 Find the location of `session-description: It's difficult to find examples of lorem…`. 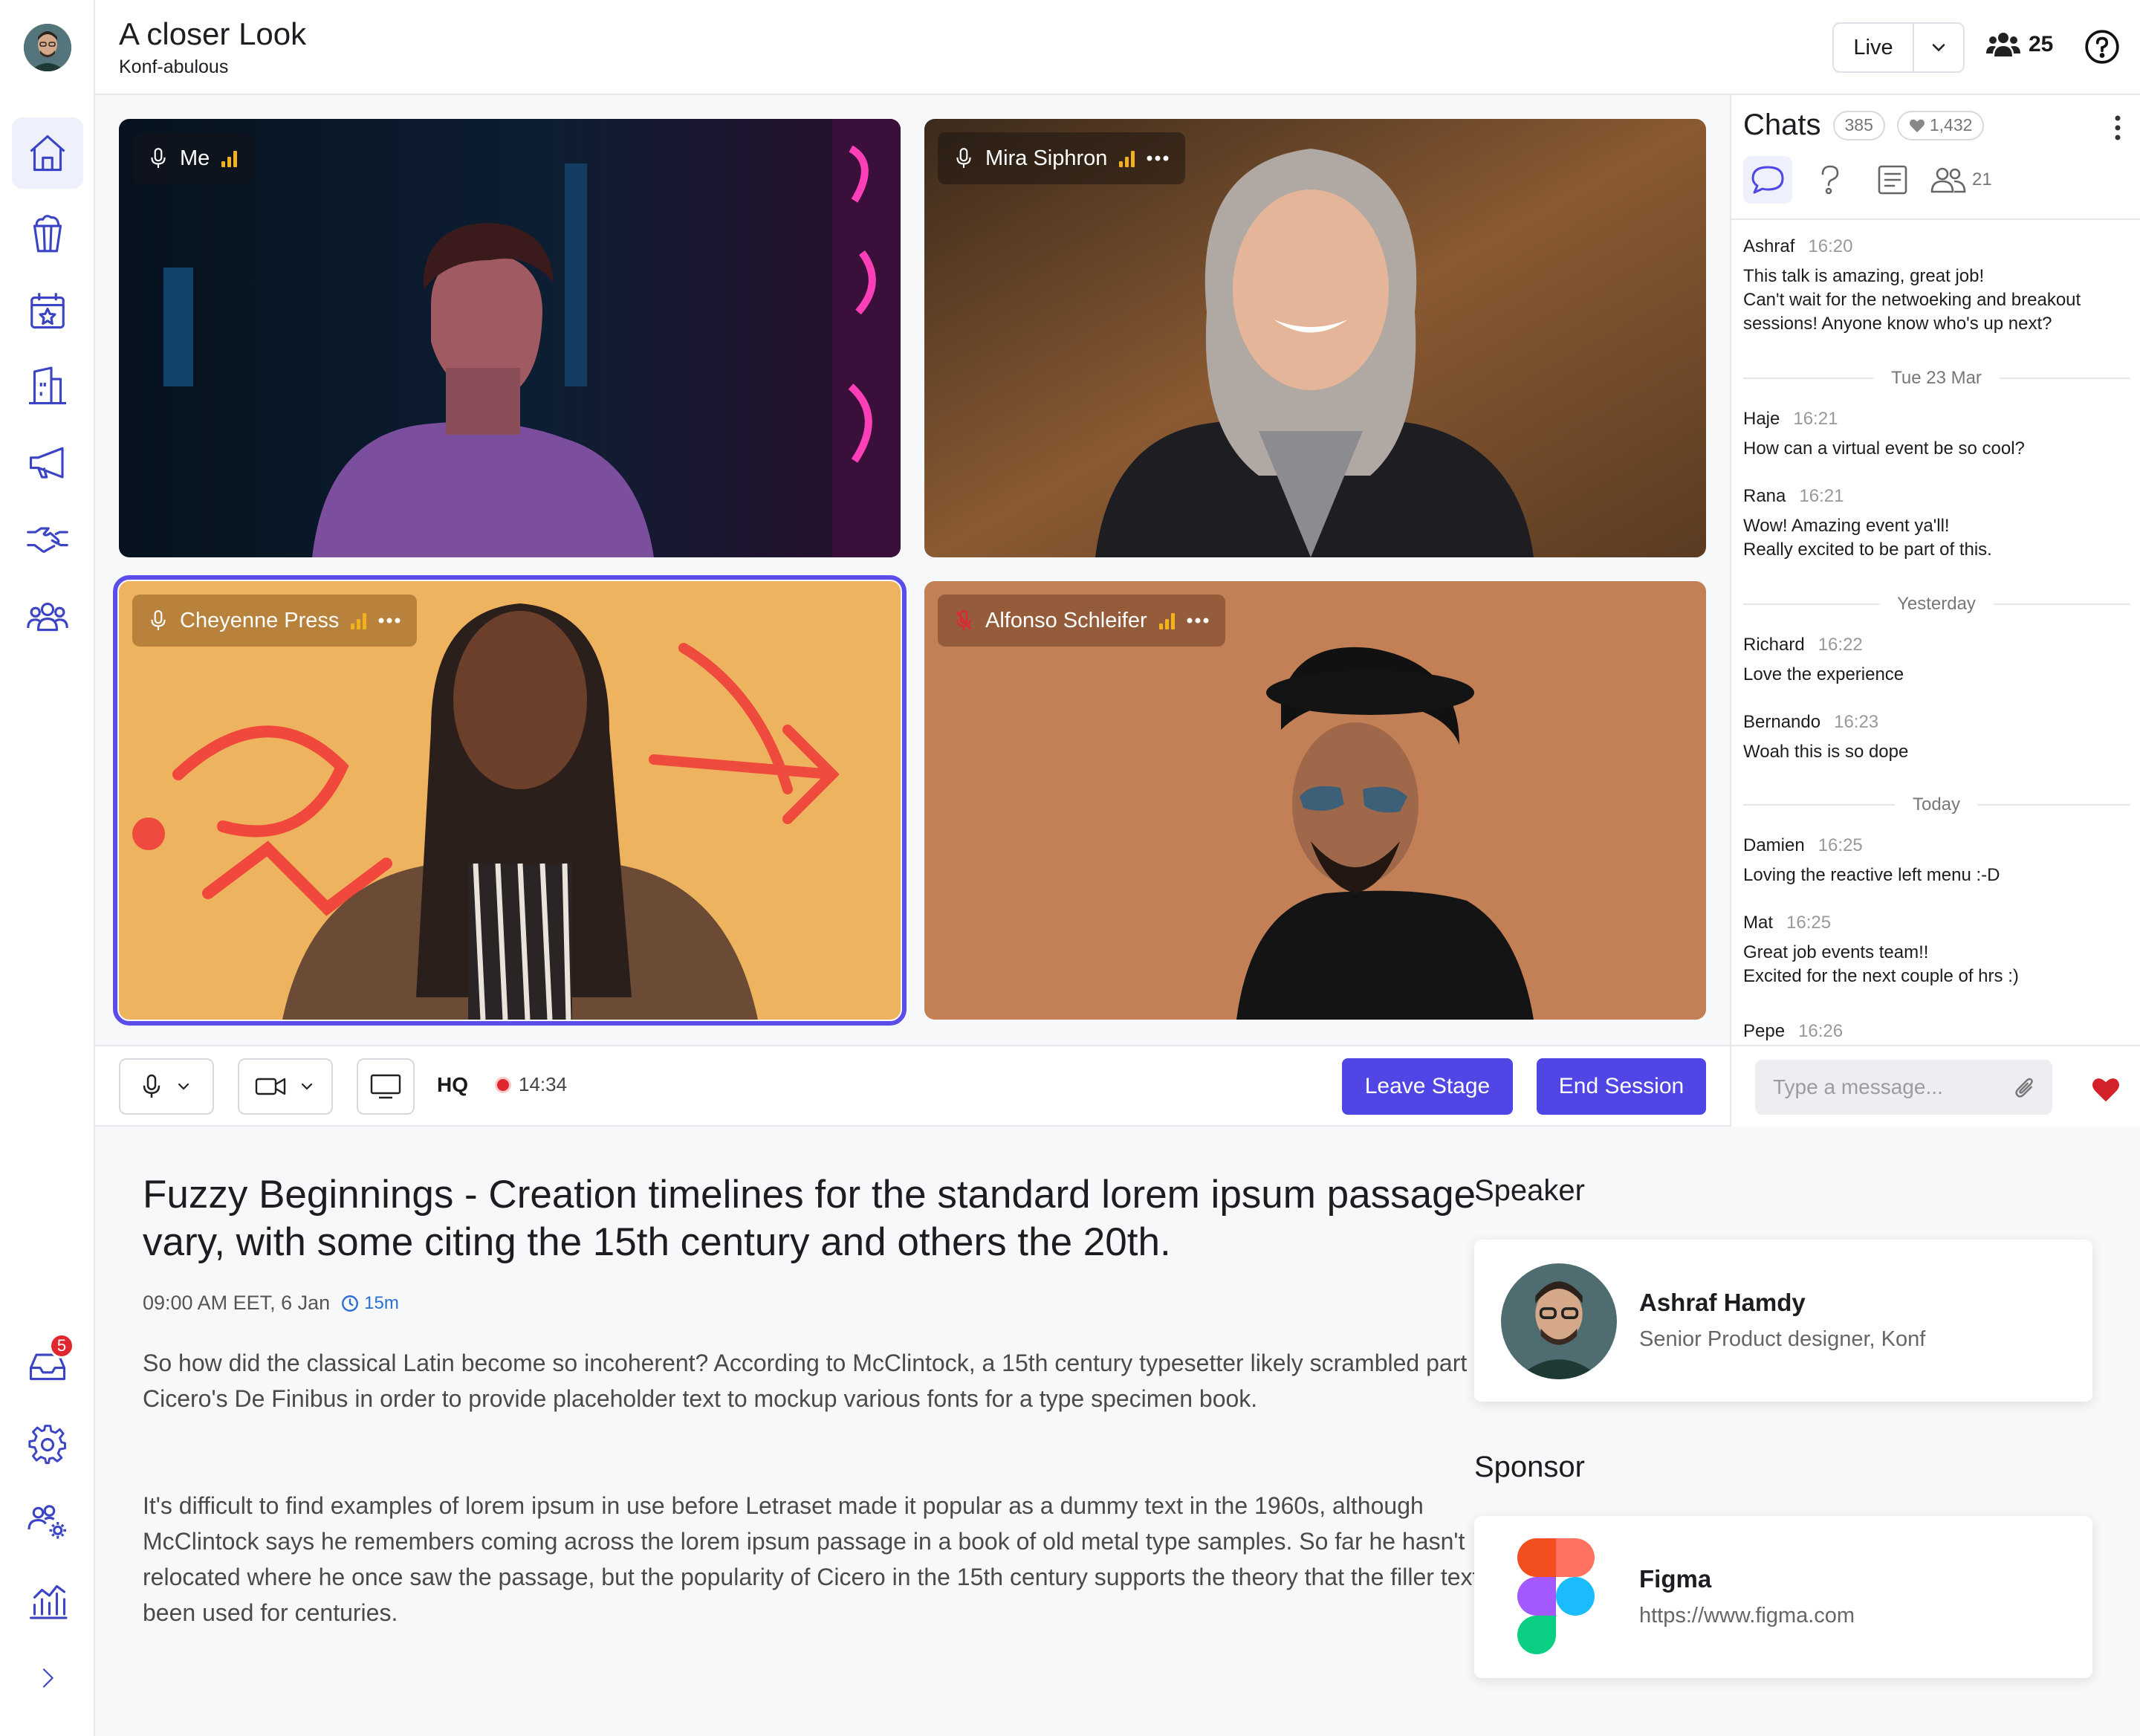

session-description: It's difficult to find examples of lorem… is located at coordinates (833, 1559).